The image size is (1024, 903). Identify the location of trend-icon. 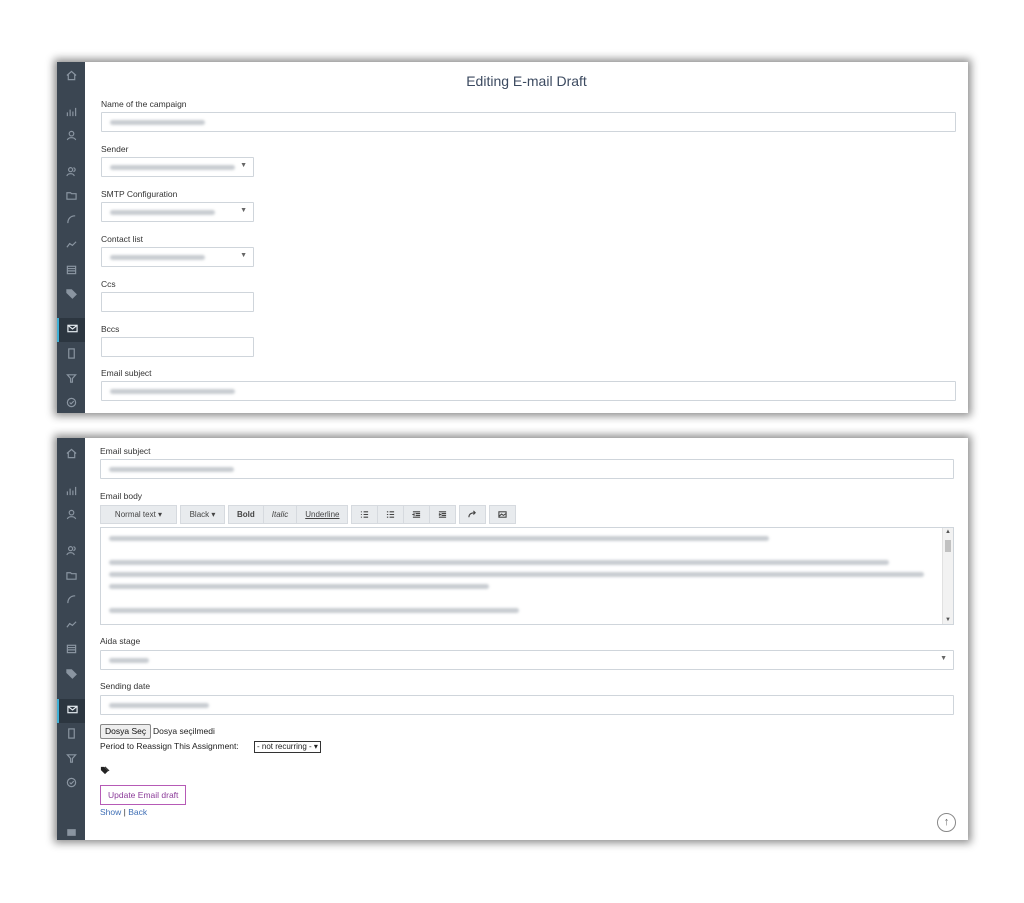
(71, 247).